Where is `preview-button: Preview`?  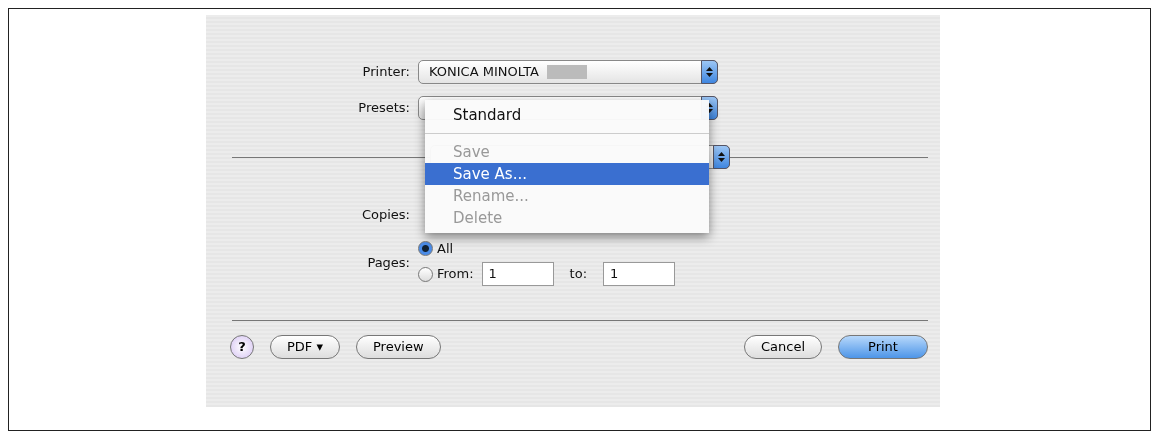 preview-button: Preview is located at coordinates (398, 347).